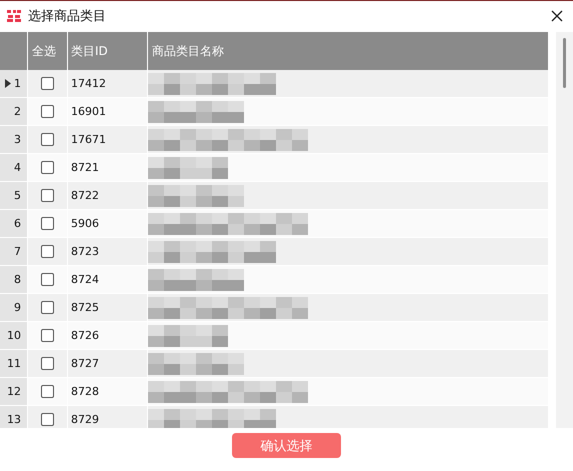 The image size is (573, 471). What do you see at coordinates (17, 111) in the screenshot?
I see `row-number: 2` at bounding box center [17, 111].